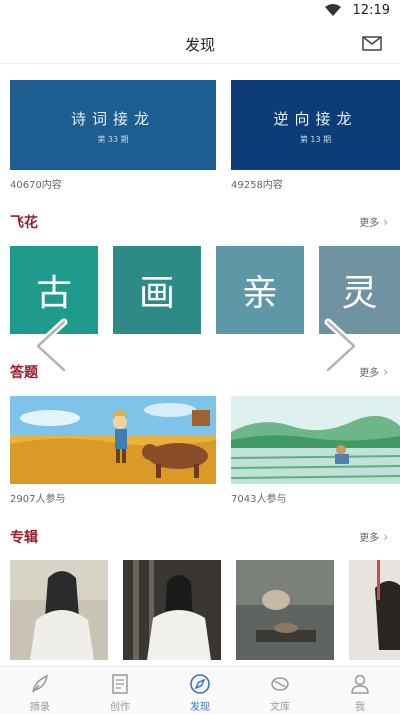  Describe the element at coordinates (36, 185) in the screenshot. I see `banner-count: 40670内容` at that location.